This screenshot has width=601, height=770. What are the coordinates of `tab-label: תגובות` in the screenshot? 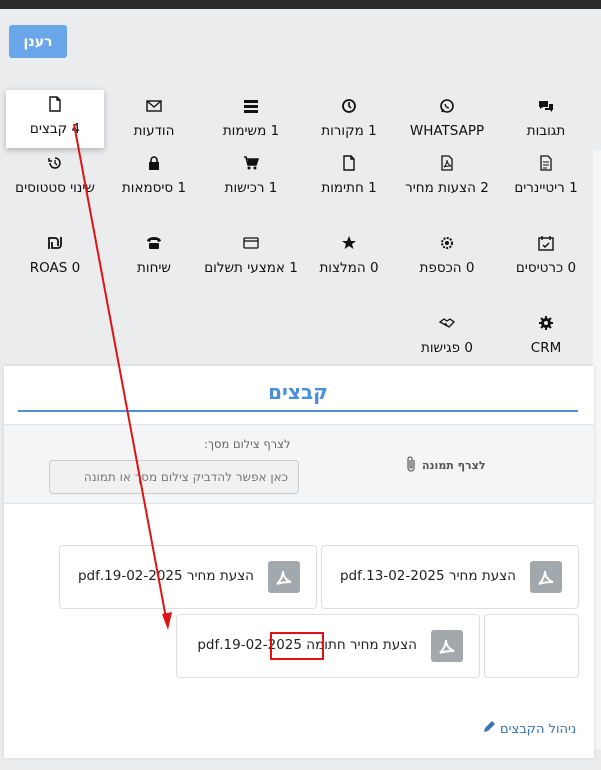 It's located at (546, 131).